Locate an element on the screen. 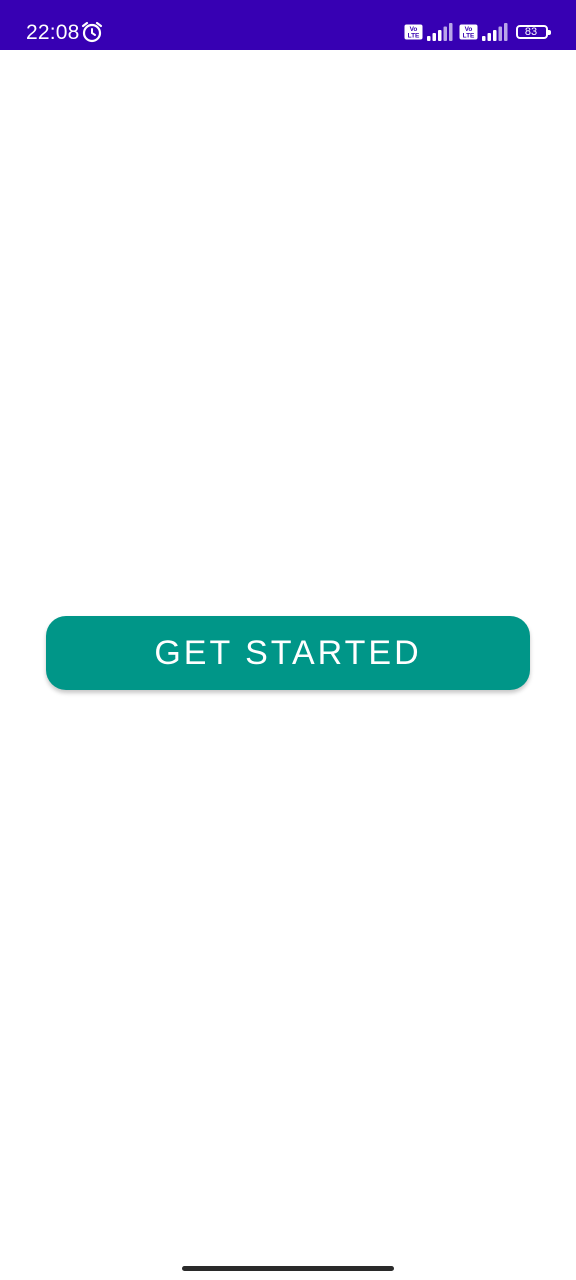 The width and height of the screenshot is (576, 1280). alarm-icon is located at coordinates (92, 32).